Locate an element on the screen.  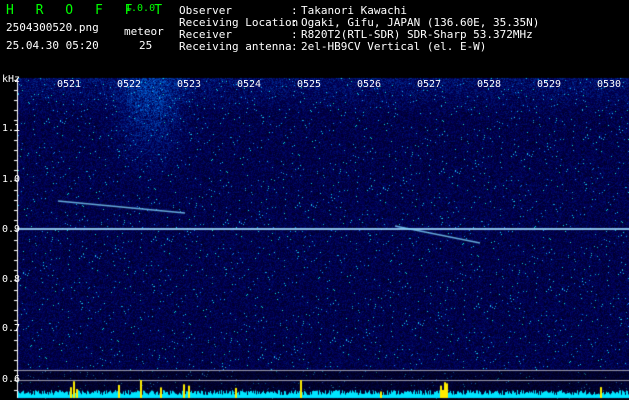
x-tick-label: 0529 is located at coordinates (549, 84).